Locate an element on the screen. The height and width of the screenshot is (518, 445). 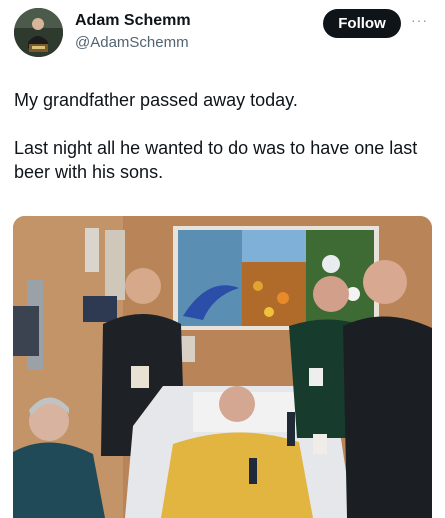
follow-button: Follow is located at coordinates (362, 23).